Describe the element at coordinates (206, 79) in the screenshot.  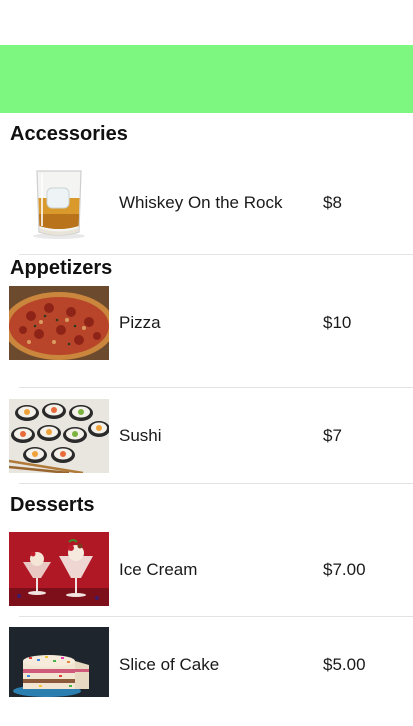
I see `navigation-header` at that location.